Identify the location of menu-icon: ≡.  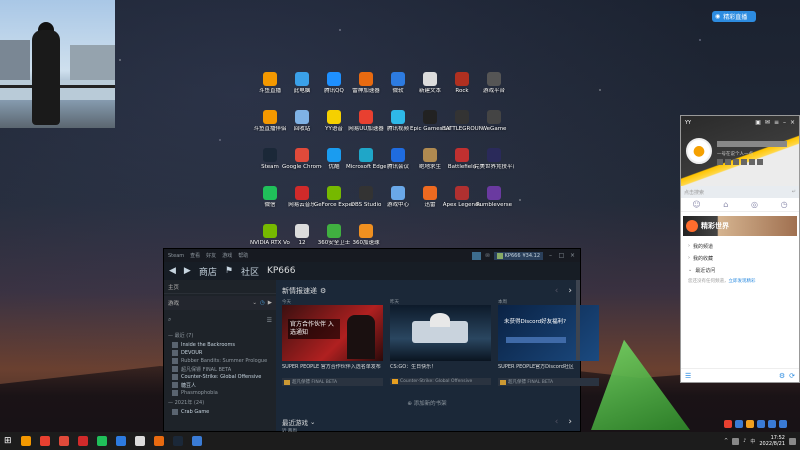
(776, 122).